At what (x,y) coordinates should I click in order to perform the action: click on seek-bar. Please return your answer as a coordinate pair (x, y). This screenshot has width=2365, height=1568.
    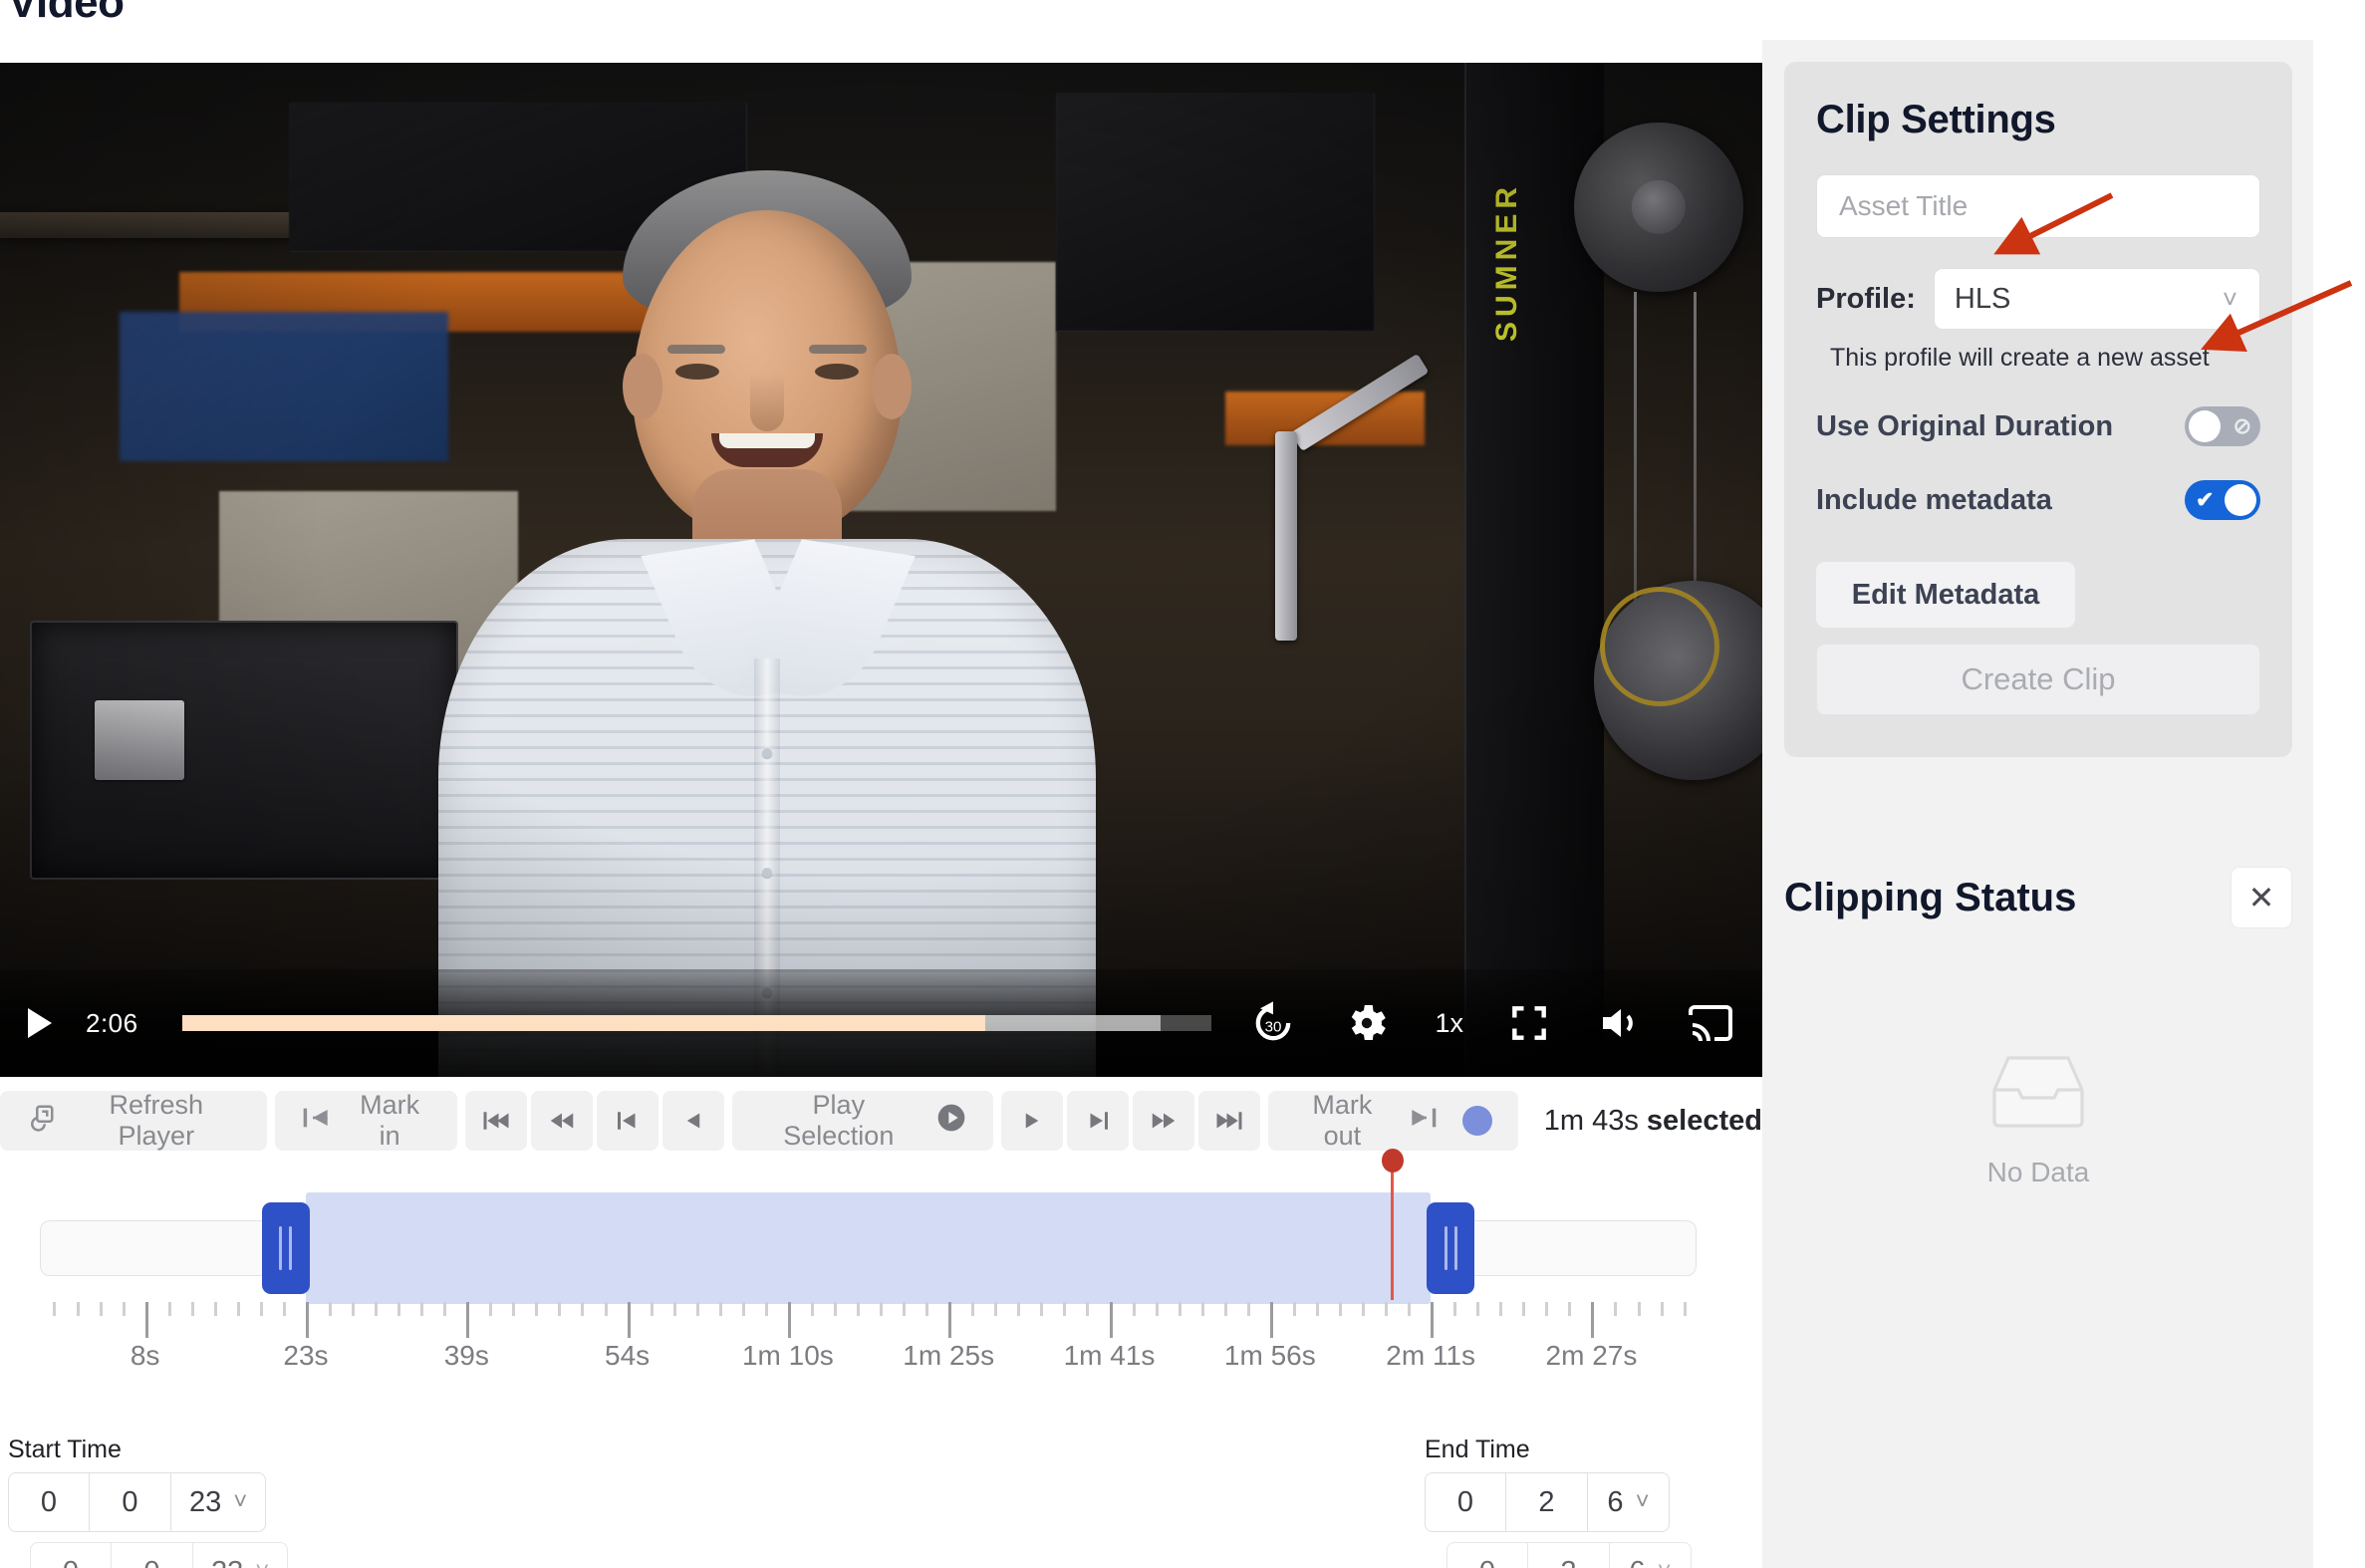
    Looking at the image, I should click on (696, 1023).